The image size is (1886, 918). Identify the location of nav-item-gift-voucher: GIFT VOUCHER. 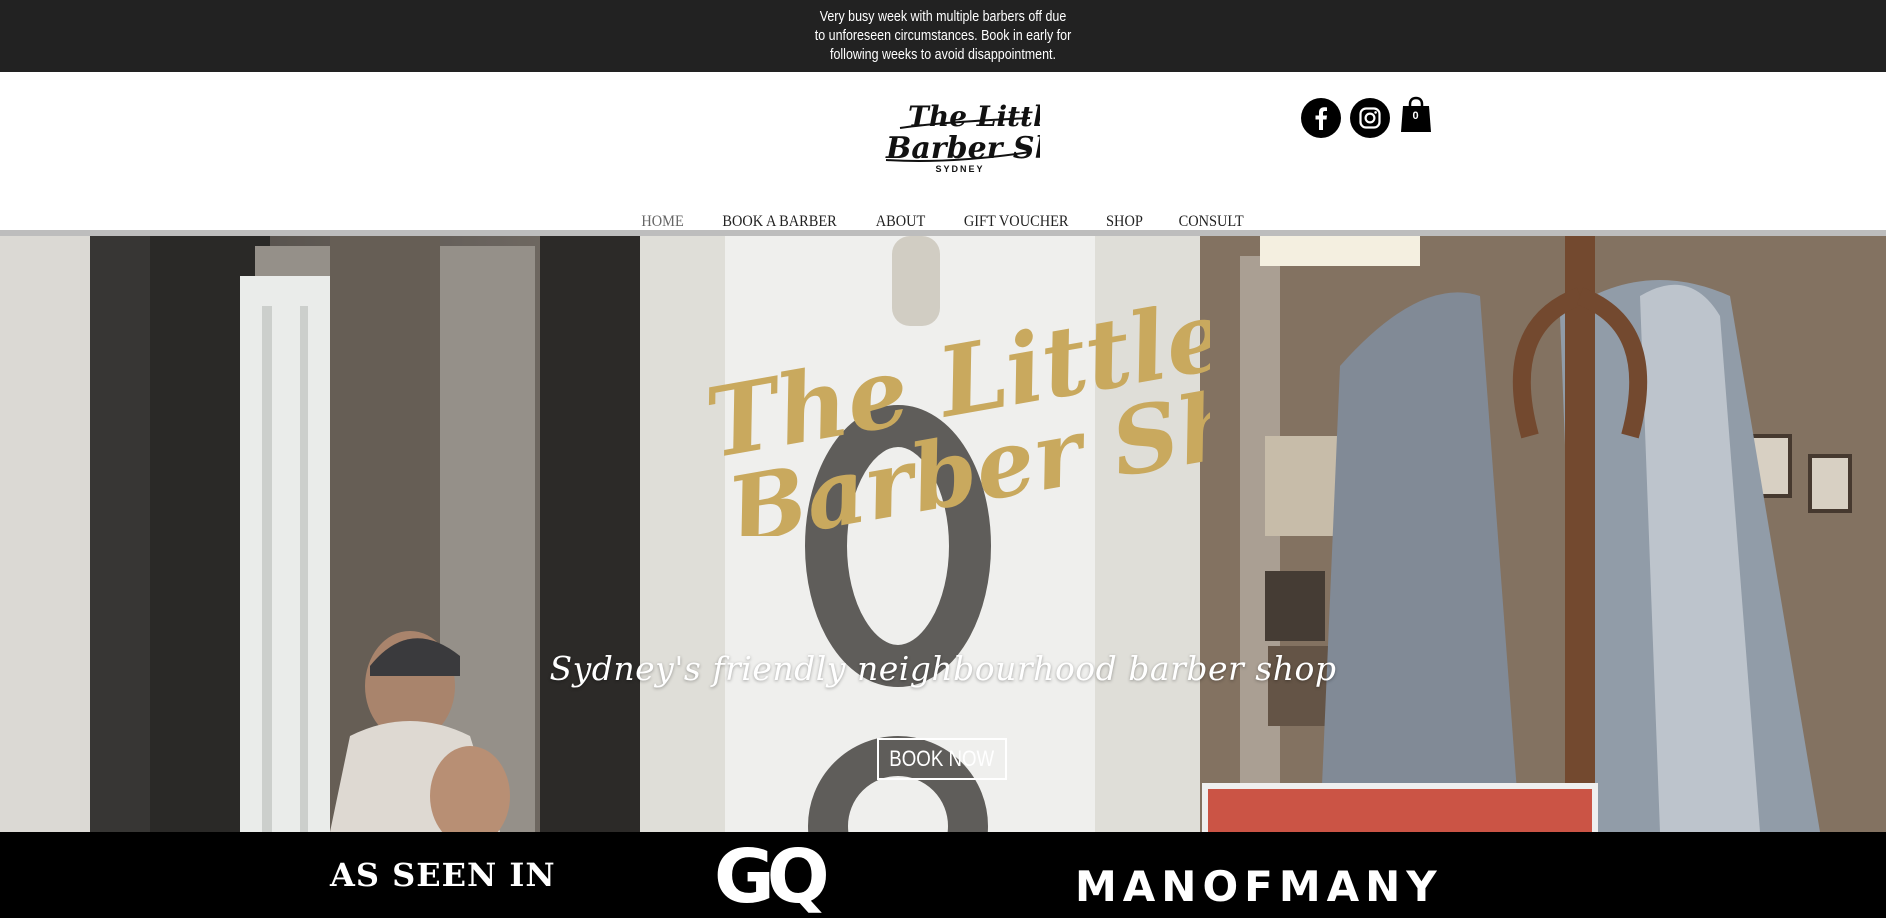
(1016, 220).